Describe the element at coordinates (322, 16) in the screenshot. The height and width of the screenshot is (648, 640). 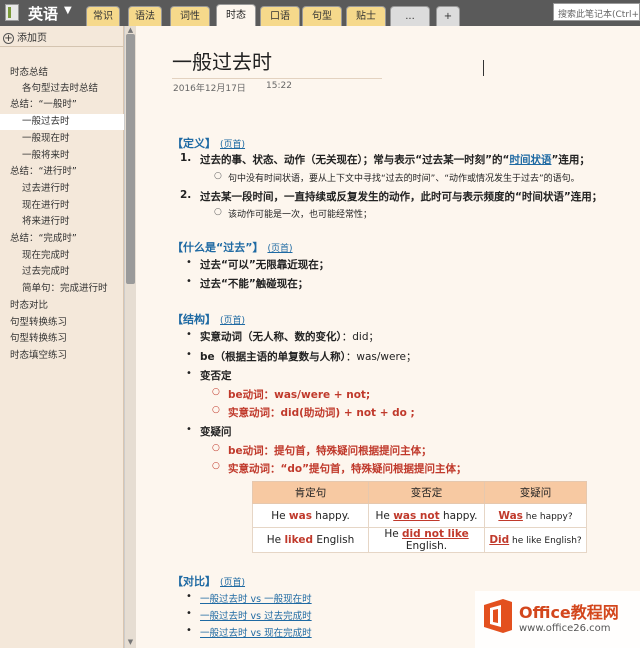
I see `tab-句型: 句型` at that location.